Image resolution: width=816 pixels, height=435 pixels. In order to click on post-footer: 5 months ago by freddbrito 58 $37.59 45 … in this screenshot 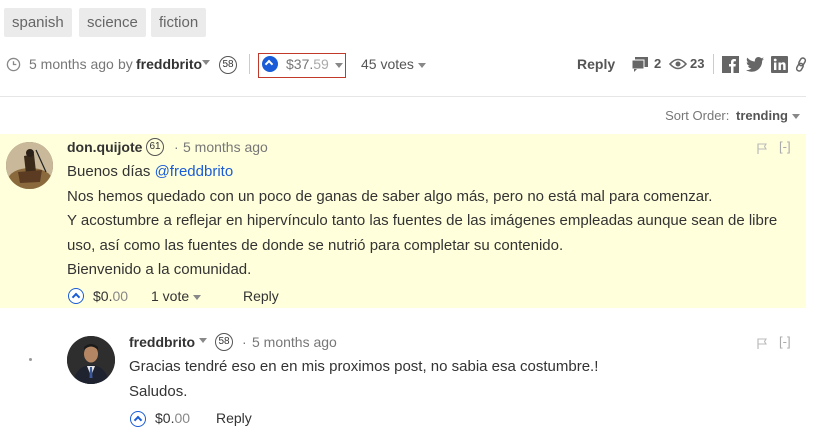, I will do `click(408, 64)`.